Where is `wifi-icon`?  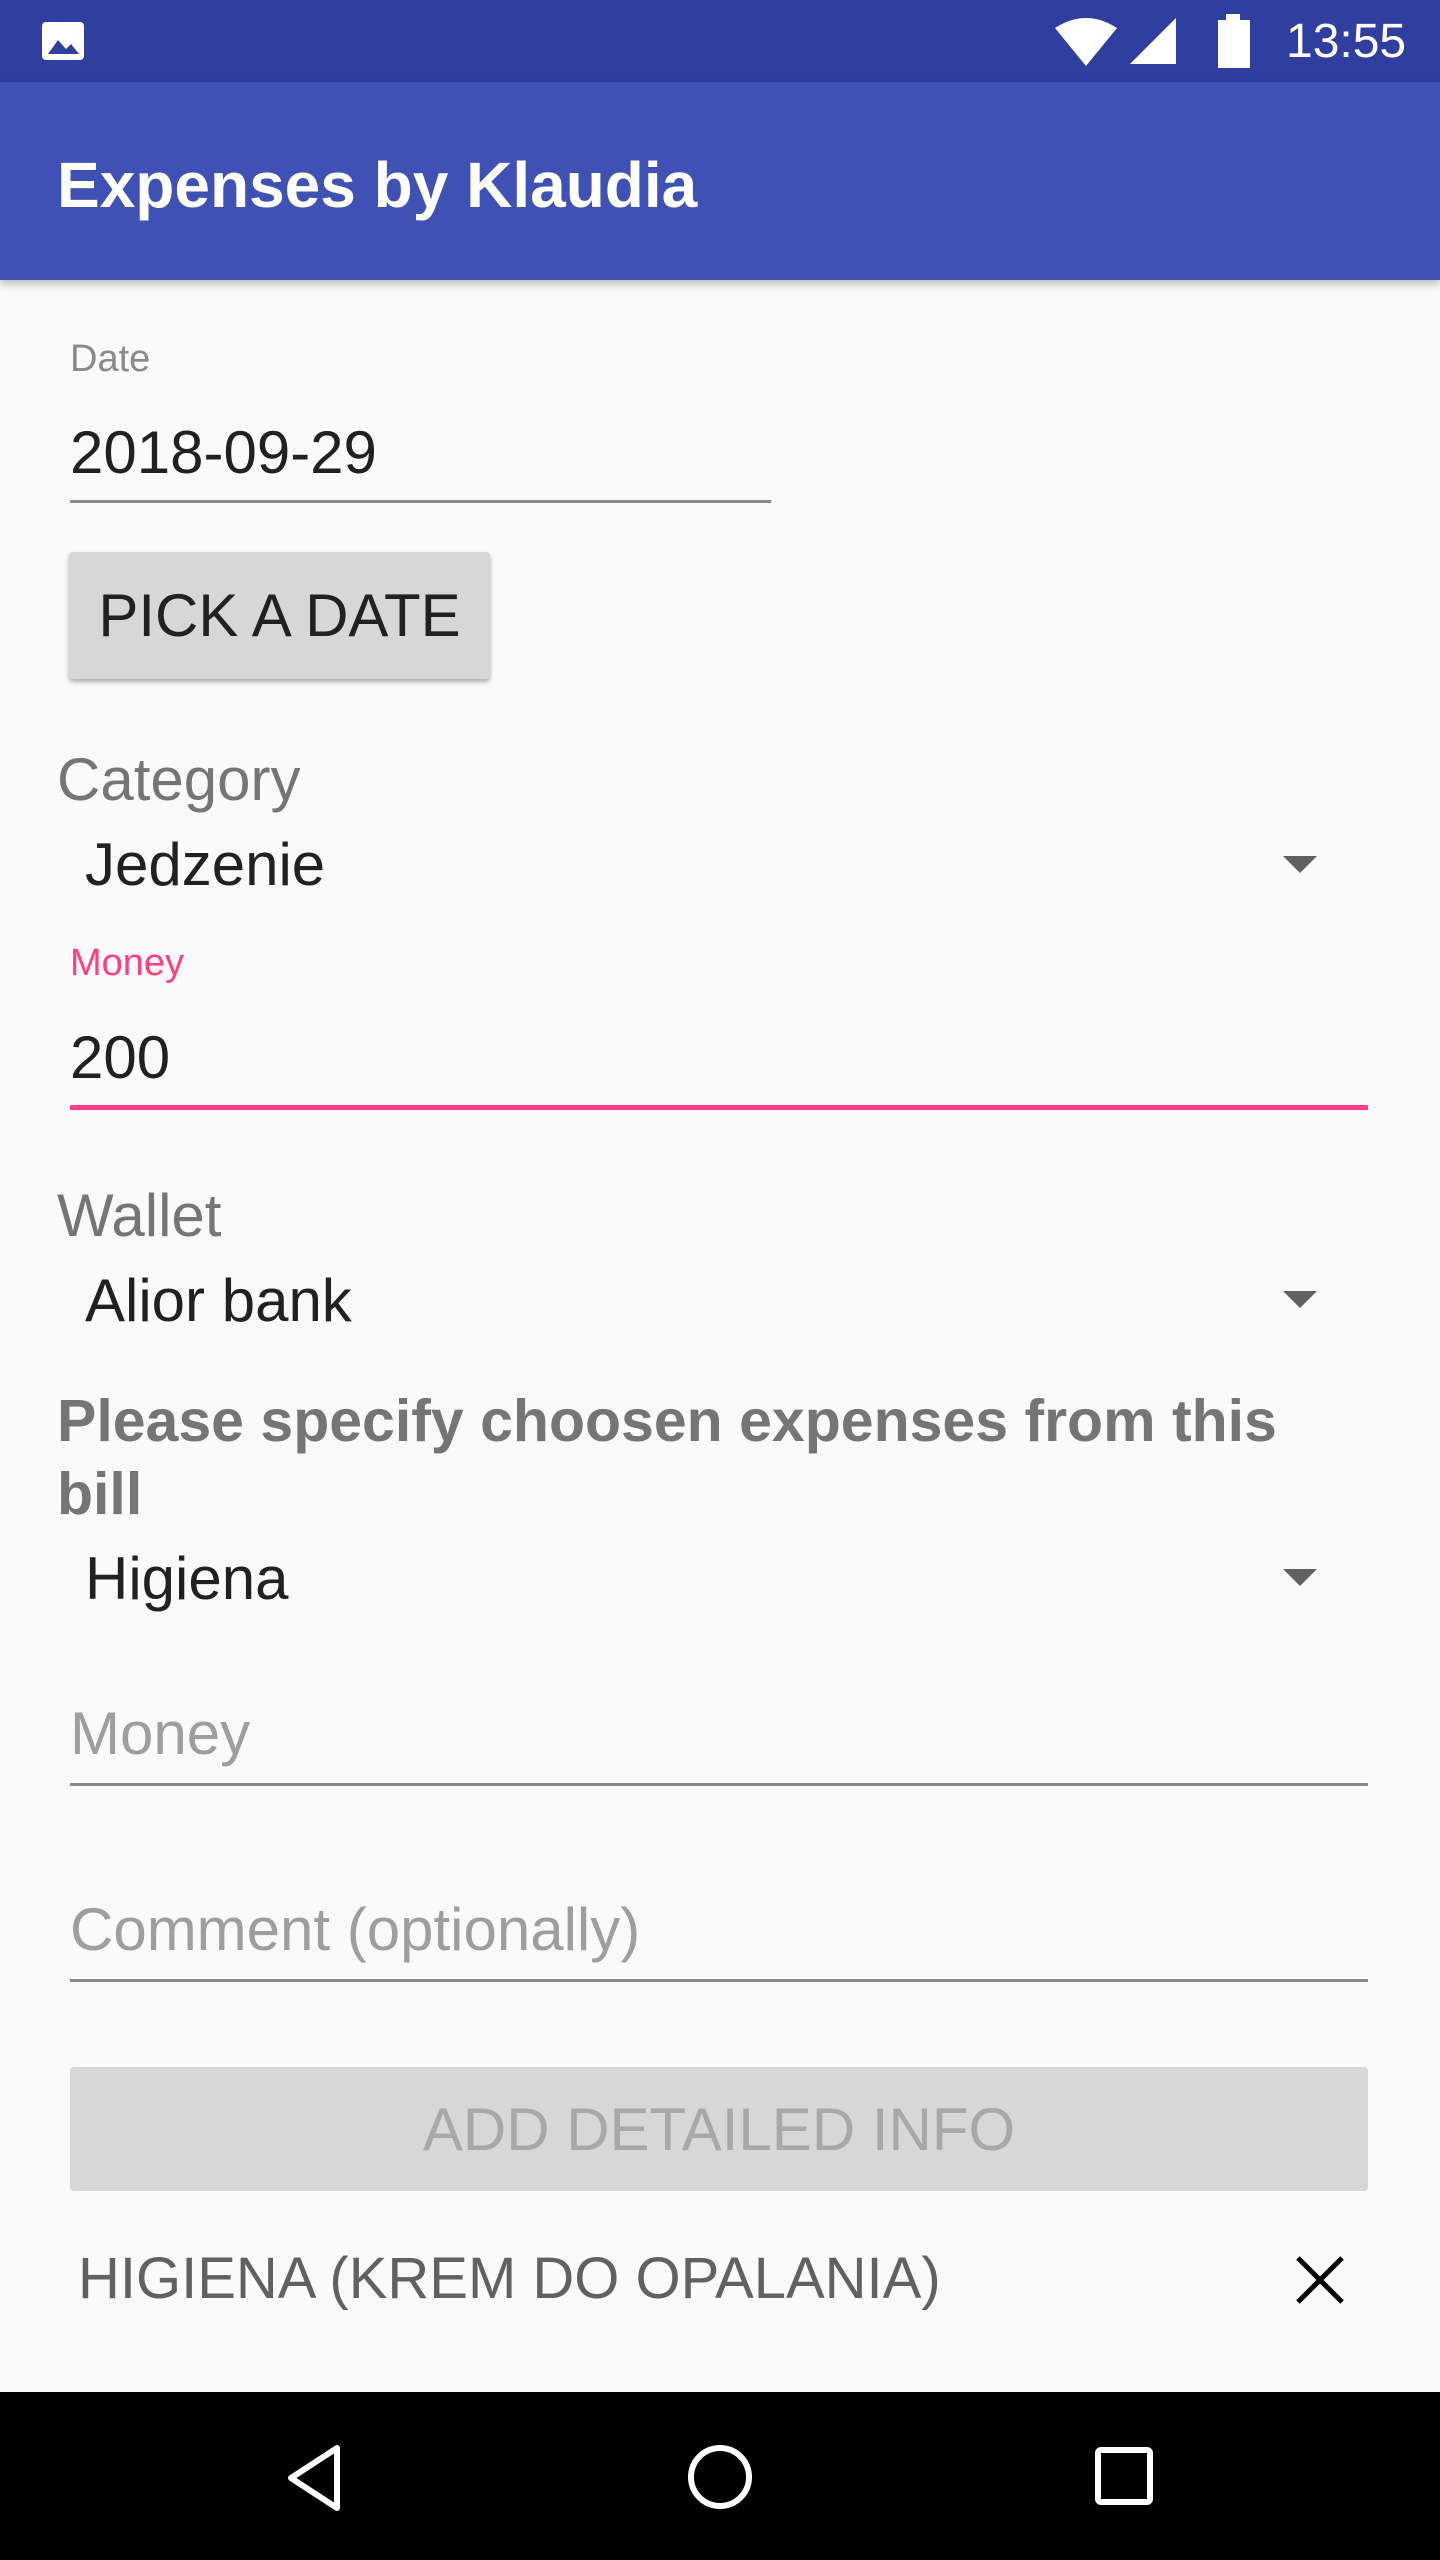 wifi-icon is located at coordinates (1086, 42).